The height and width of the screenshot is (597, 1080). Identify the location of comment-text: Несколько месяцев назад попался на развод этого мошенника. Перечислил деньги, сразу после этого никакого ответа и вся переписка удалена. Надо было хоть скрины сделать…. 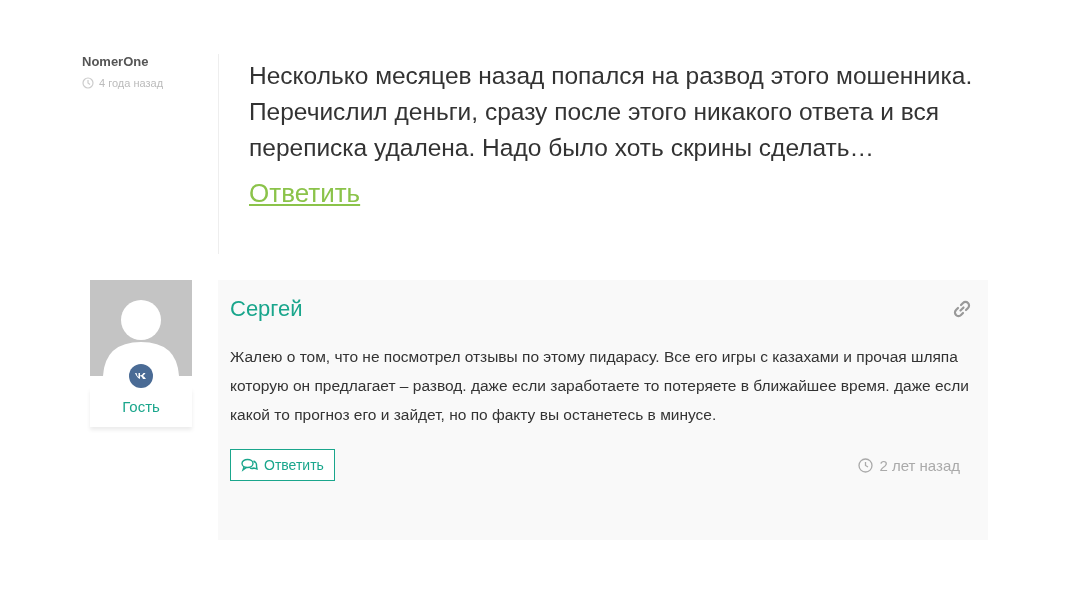
(611, 112).